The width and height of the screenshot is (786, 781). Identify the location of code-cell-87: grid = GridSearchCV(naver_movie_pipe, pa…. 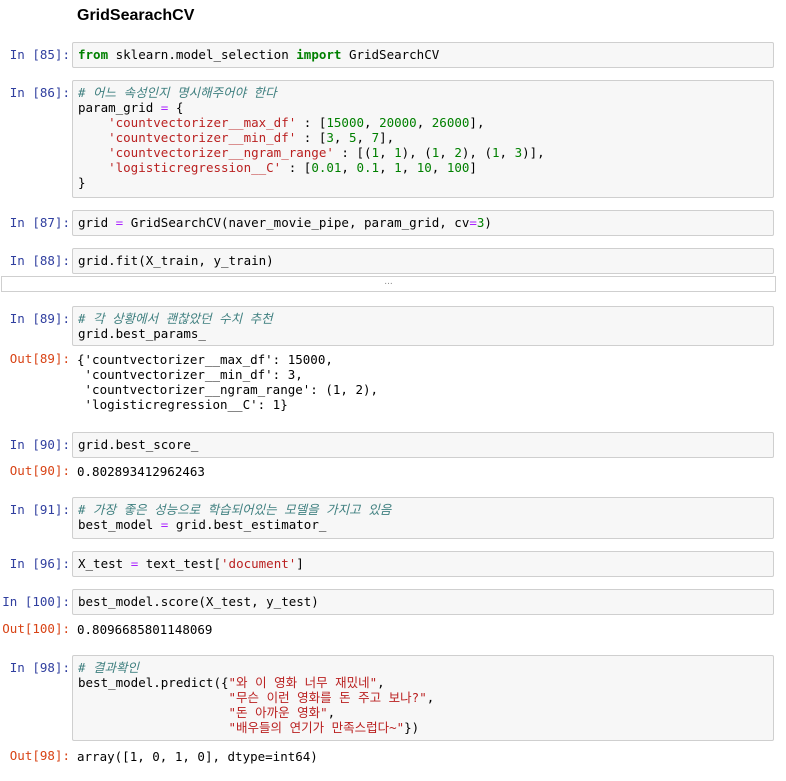
(423, 223).